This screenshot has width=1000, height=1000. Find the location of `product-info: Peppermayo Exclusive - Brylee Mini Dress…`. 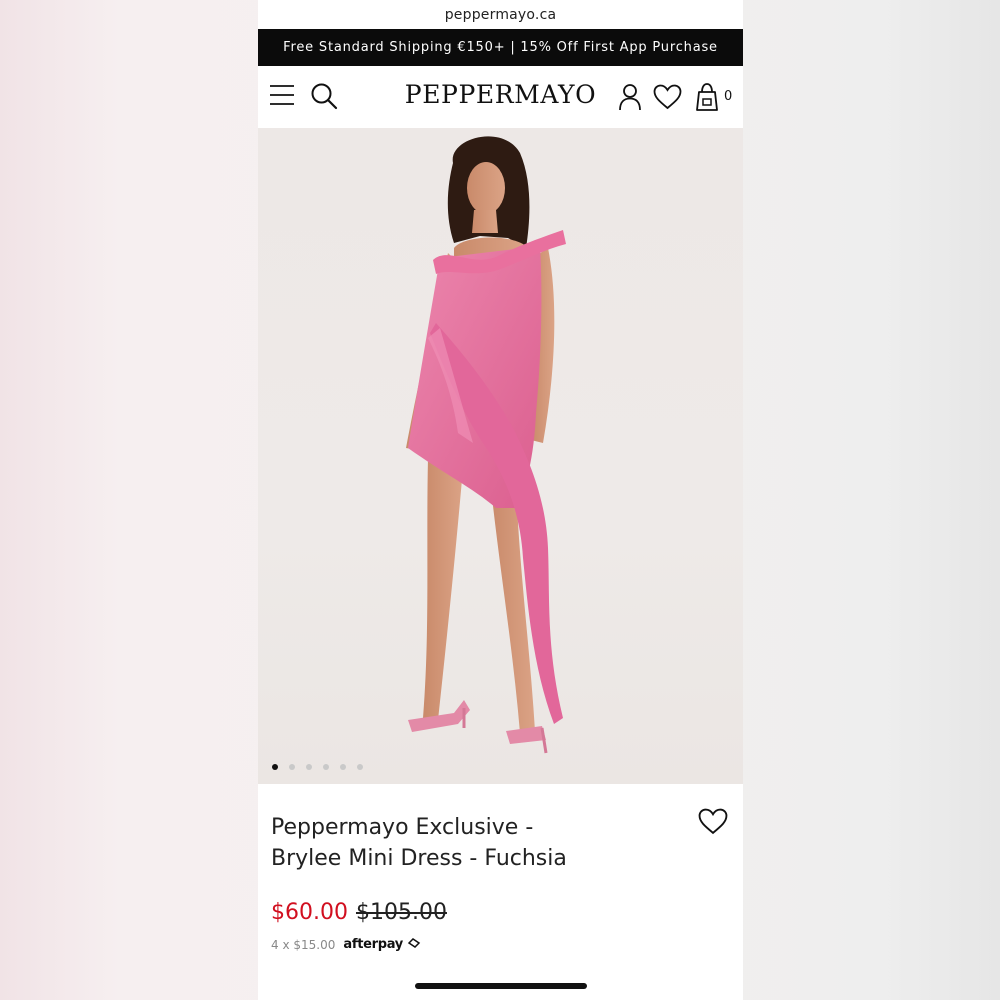

product-info: Peppermayo Exclusive - Brylee Mini Dress… is located at coordinates (500, 891).